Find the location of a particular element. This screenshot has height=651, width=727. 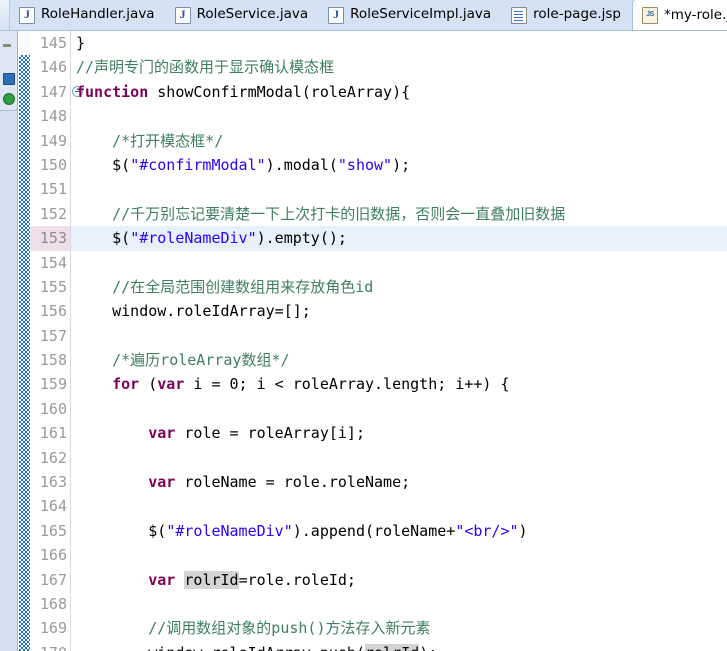

code-line-text: $("#roleNameDiv").empty(); is located at coordinates (211, 238).